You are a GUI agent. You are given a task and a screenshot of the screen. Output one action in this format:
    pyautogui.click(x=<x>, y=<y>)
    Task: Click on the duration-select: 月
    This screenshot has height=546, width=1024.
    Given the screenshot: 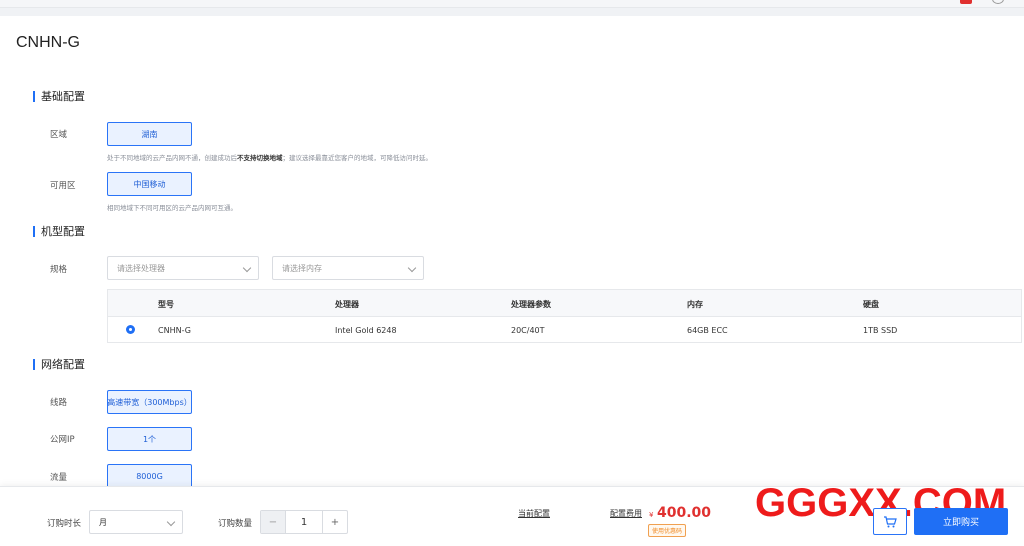 What is the action you would take?
    pyautogui.click(x=136, y=522)
    